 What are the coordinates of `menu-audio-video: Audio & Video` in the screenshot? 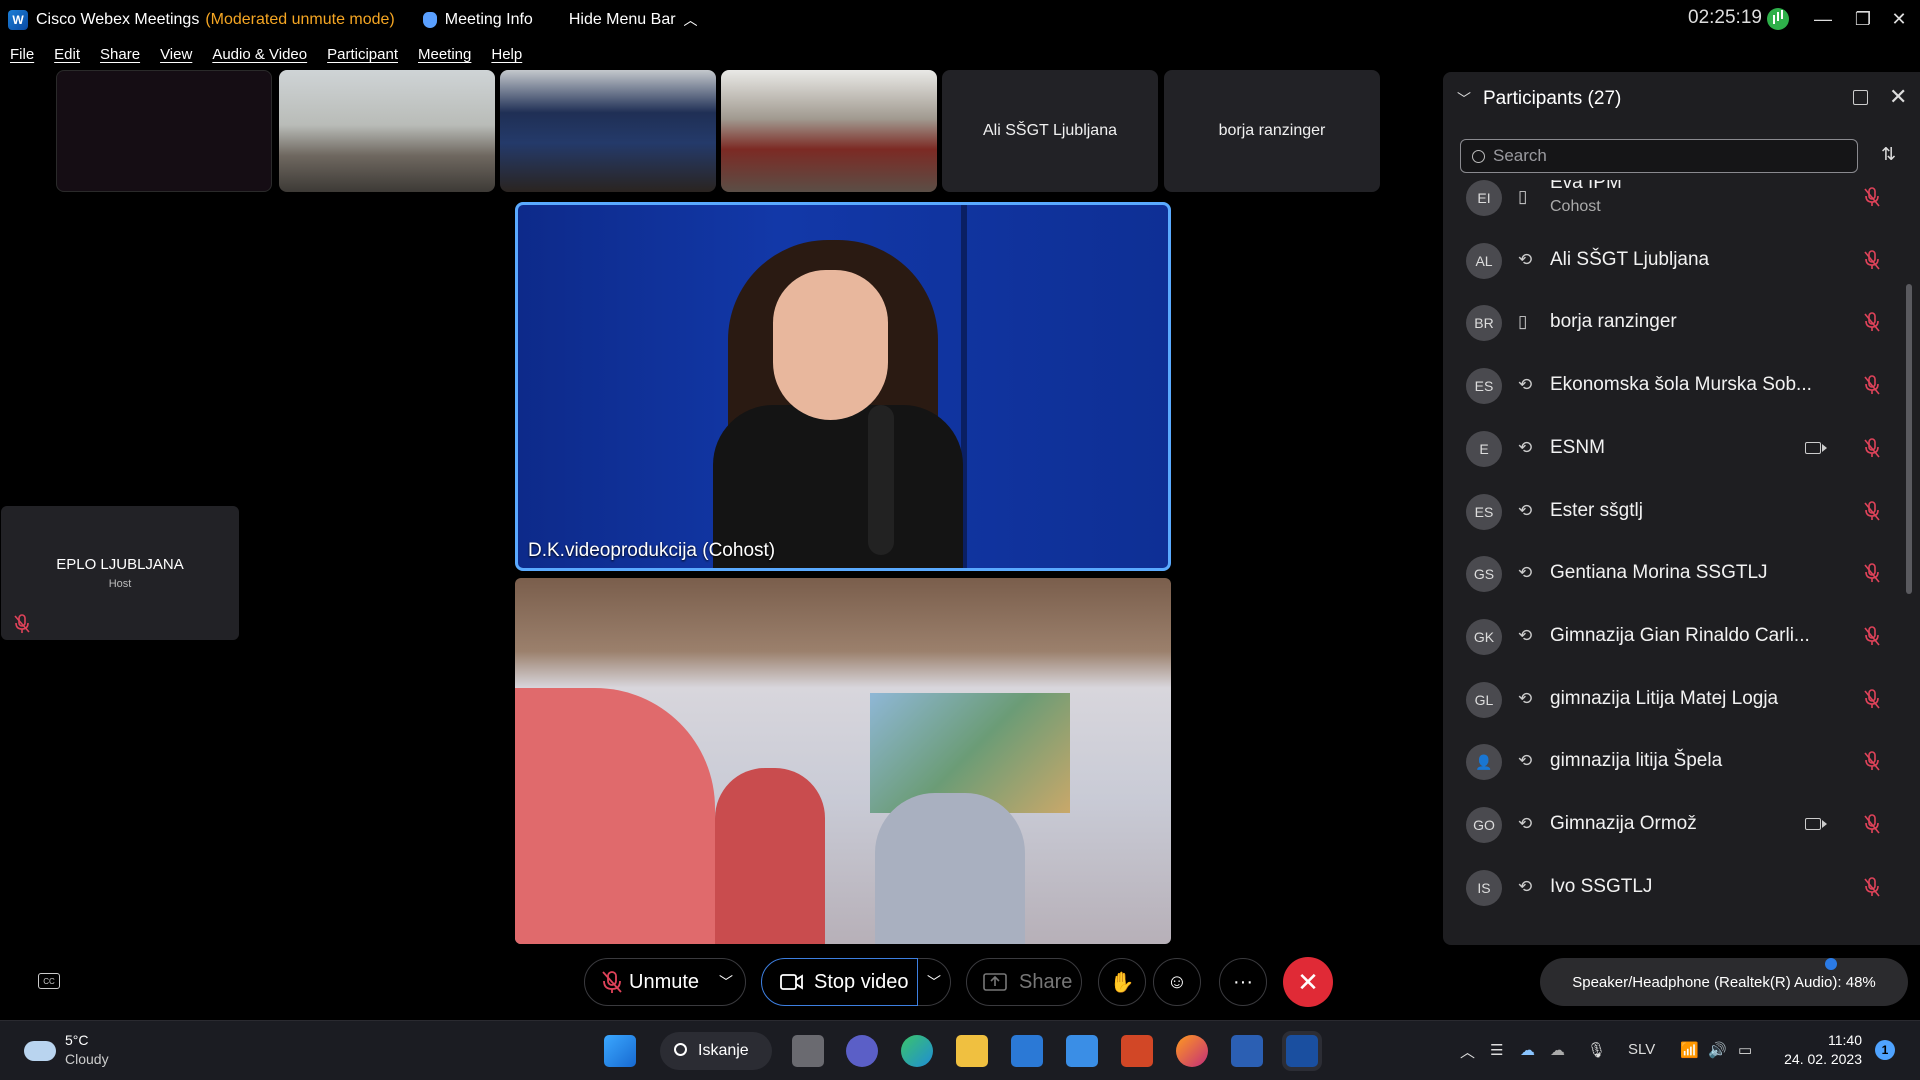 It's located at (259, 55).